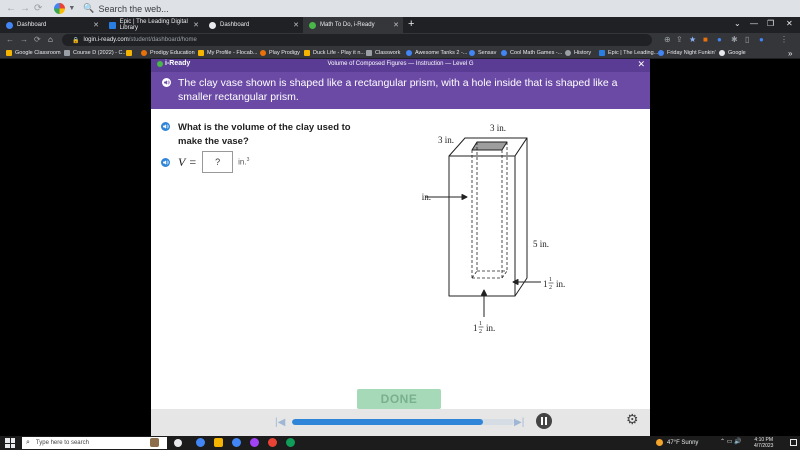  What do you see at coordinates (705, 39) in the screenshot?
I see `extension-icon: ■` at bounding box center [705, 39].